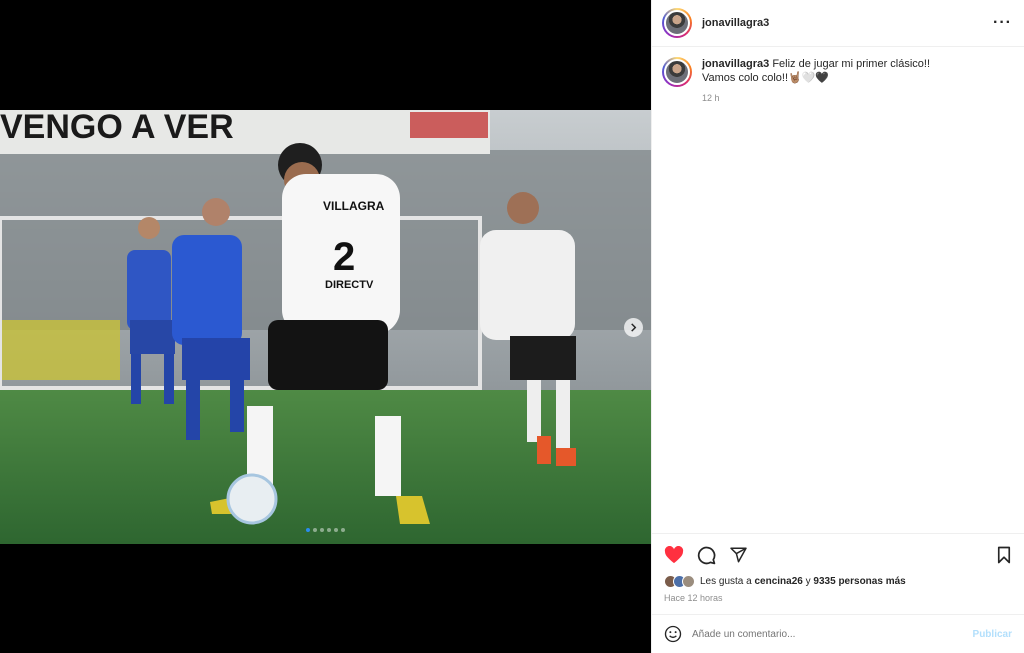 This screenshot has height=653, width=1024. I want to click on author-username: jonavillagra3, so click(735, 23).